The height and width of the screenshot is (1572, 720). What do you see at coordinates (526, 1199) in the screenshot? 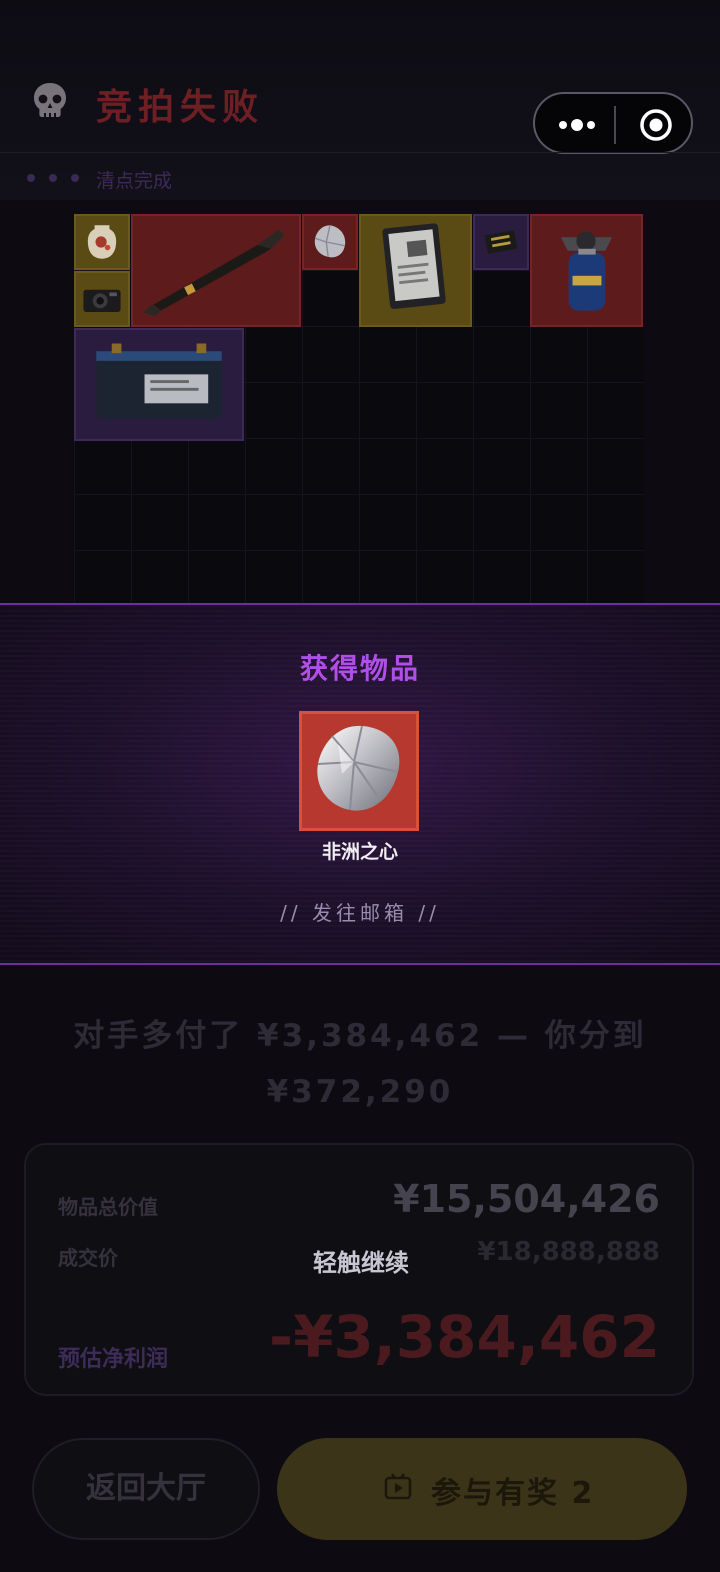
I see `total-value: ¥15,504,426` at bounding box center [526, 1199].